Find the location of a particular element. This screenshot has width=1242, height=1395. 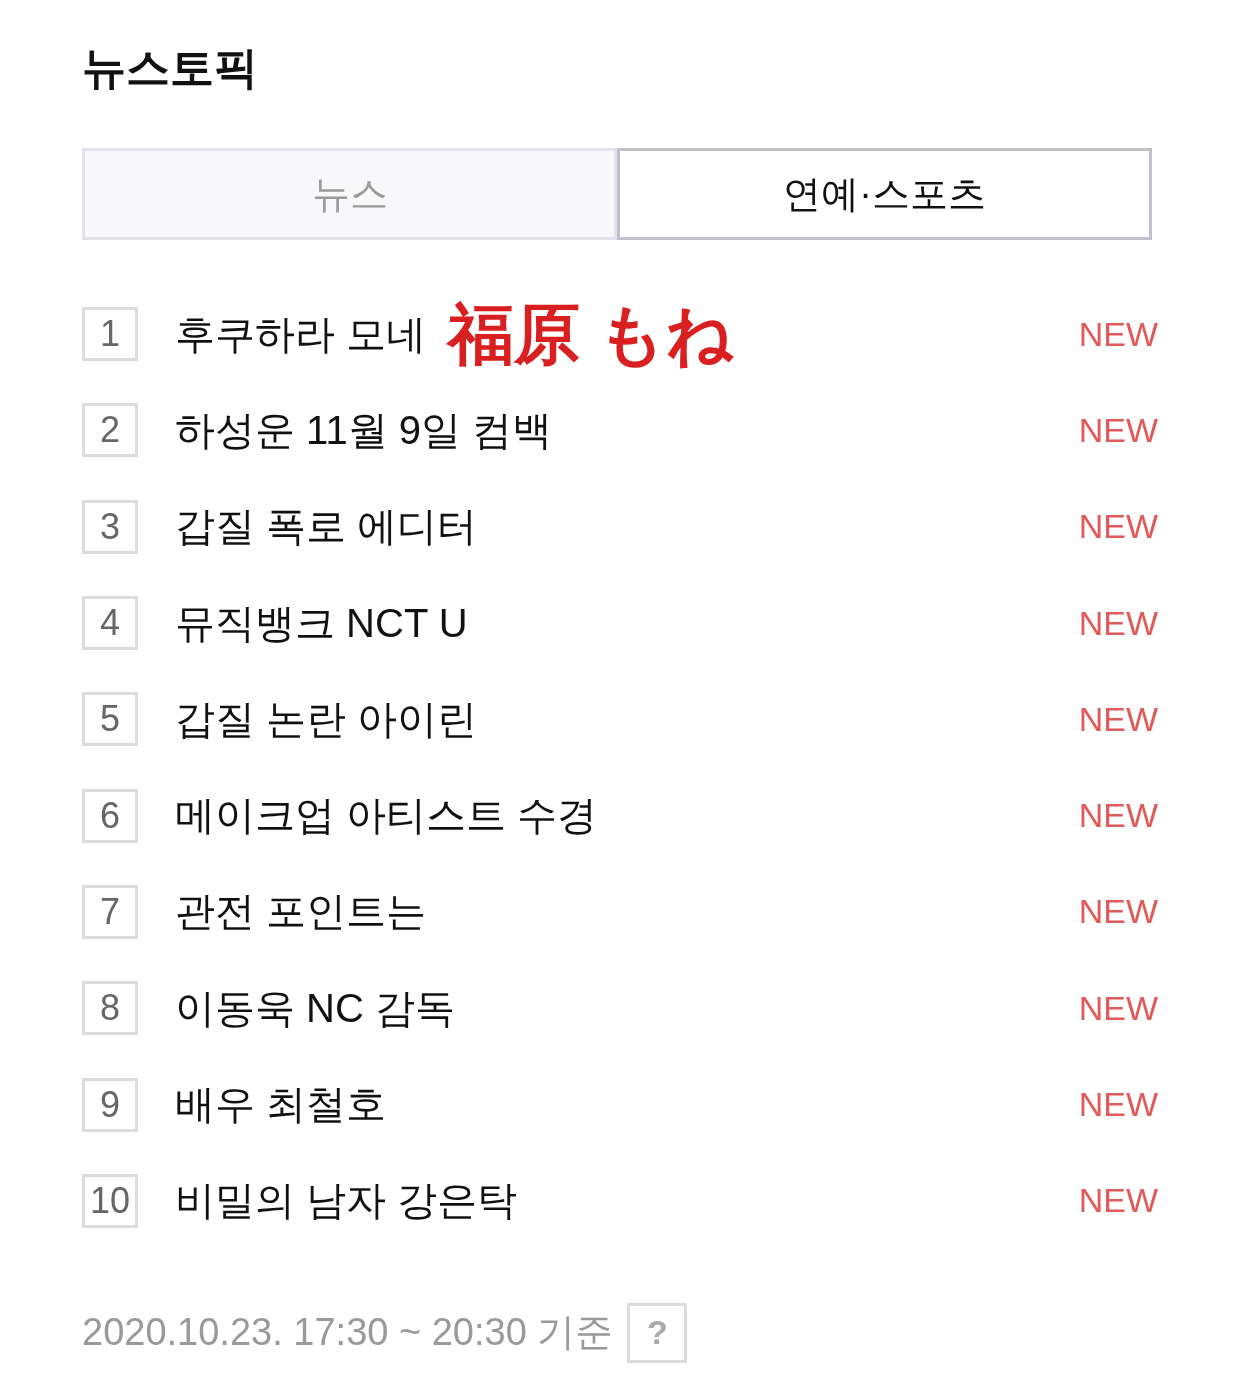

rank-number: 2 is located at coordinates (110, 430).